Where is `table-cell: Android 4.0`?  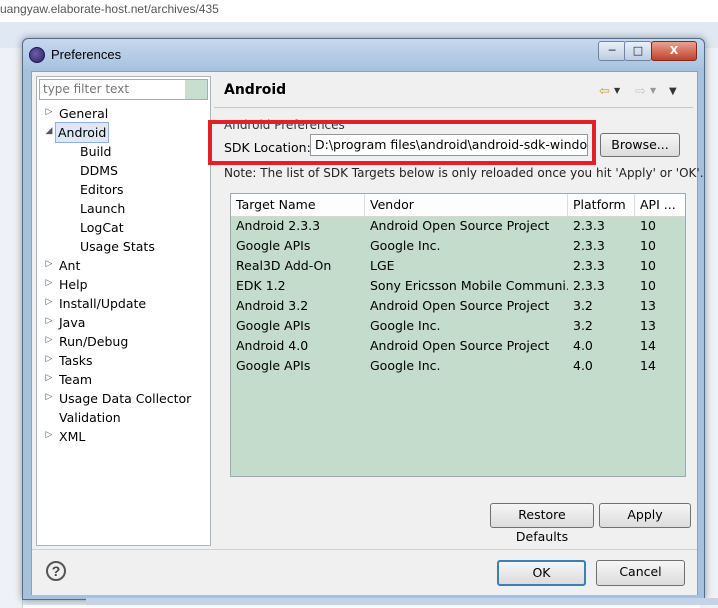
table-cell: Android 4.0 is located at coordinates (272, 345).